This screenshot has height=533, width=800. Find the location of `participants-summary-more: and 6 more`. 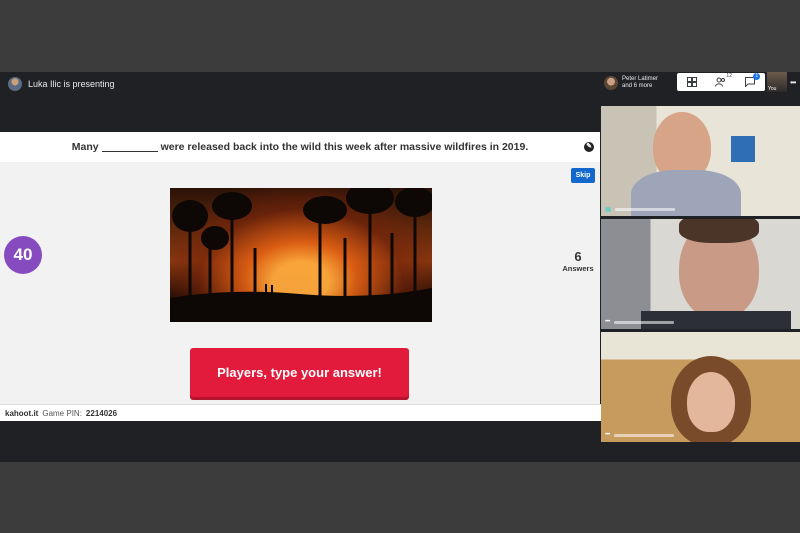

participants-summary-more: and 6 more is located at coordinates (637, 86).